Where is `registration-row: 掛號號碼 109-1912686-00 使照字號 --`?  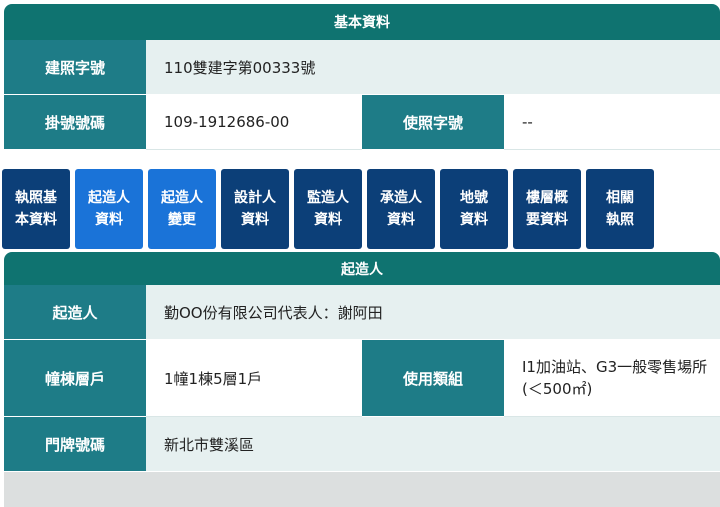
registration-row: 掛號號碼 109-1912686-00 使照字號 -- is located at coordinates (362, 122).